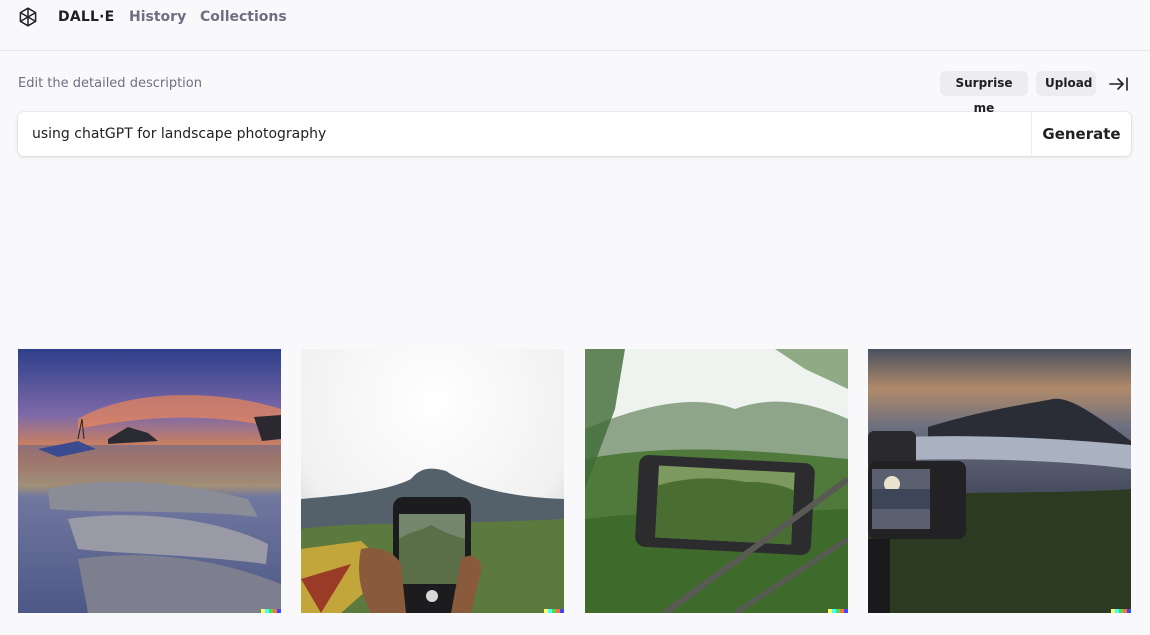  I want to click on phone-valley-image, so click(716, 481).